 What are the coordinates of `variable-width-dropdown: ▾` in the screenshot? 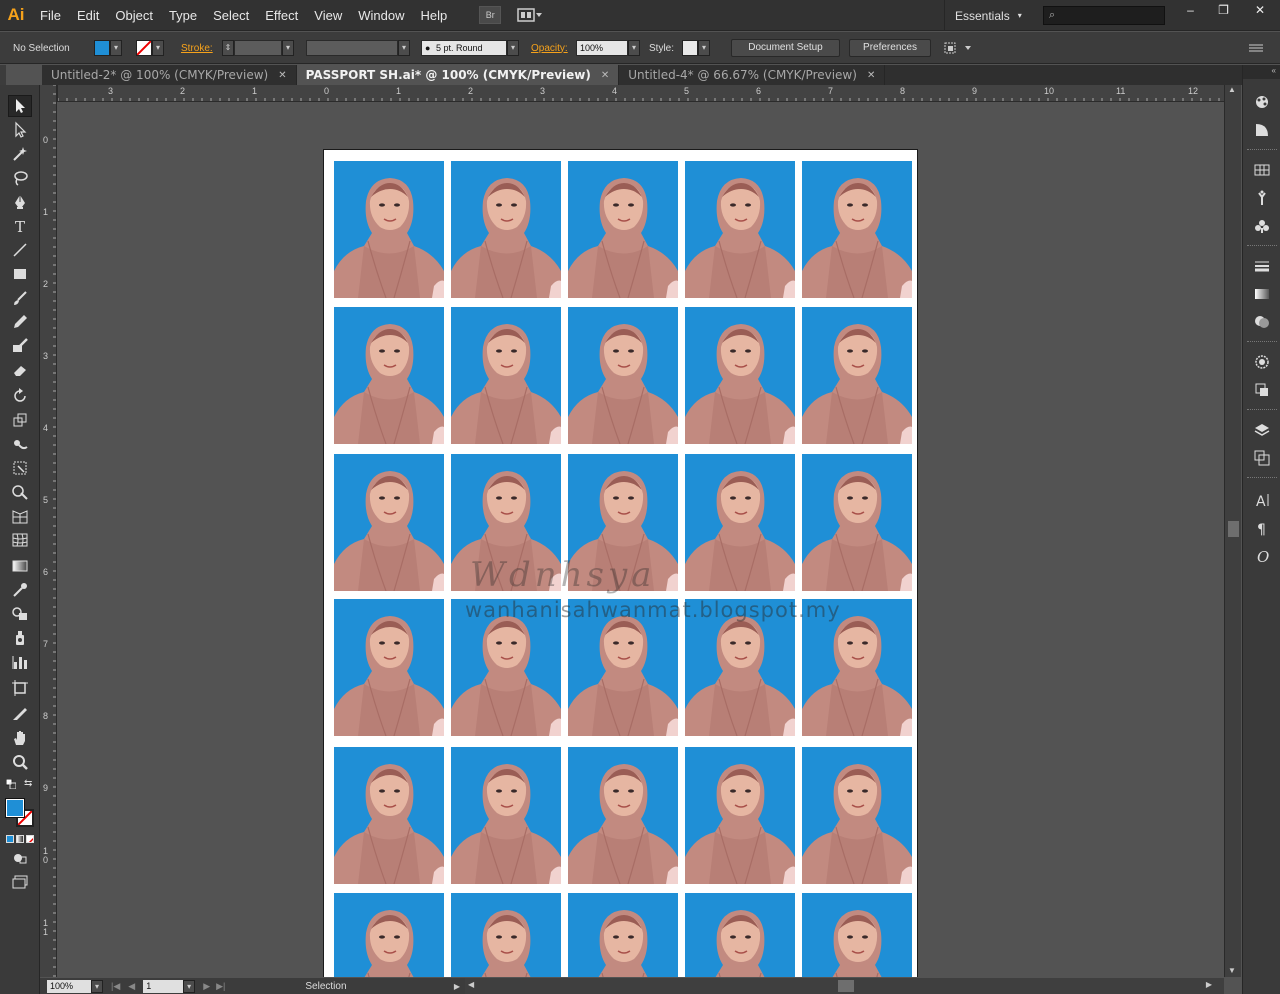 It's located at (404, 48).